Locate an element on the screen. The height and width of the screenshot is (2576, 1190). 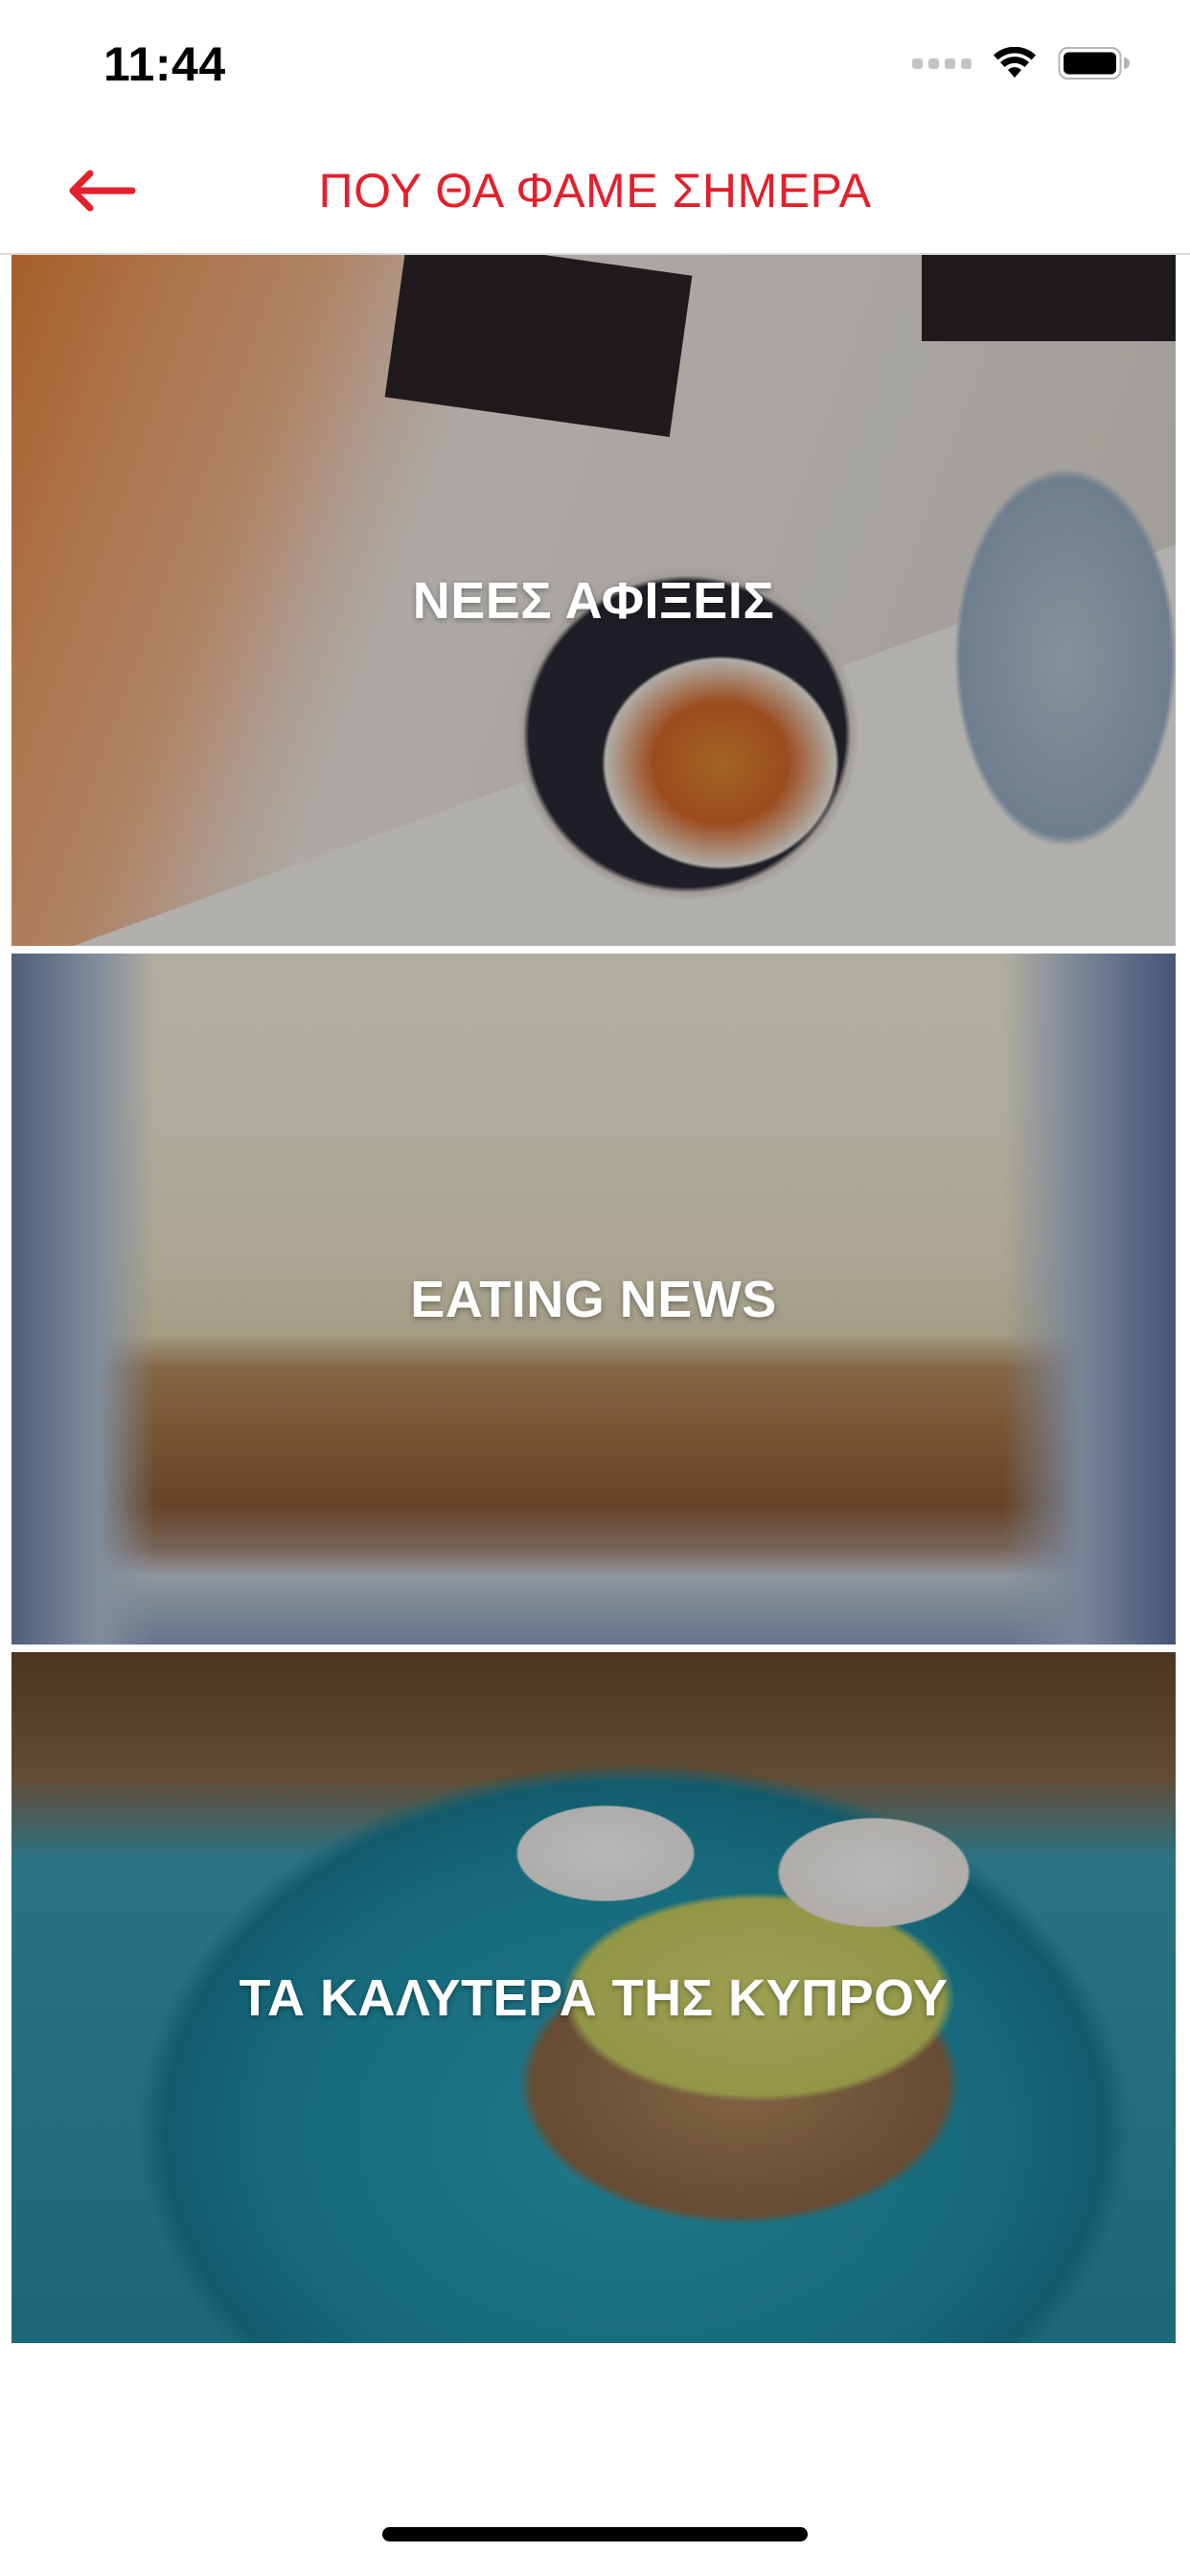
cellular-signal-icon is located at coordinates (942, 63).